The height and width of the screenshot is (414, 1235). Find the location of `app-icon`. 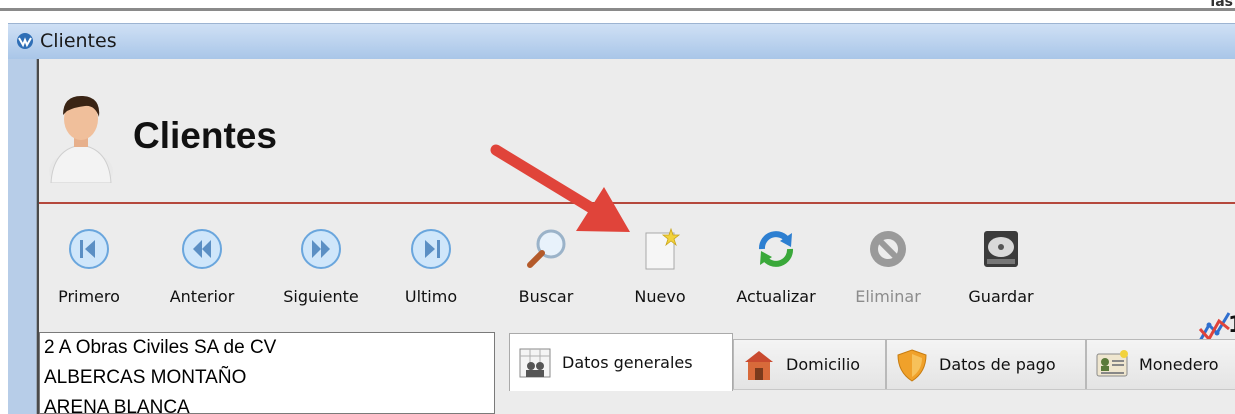

app-icon is located at coordinates (25, 41).